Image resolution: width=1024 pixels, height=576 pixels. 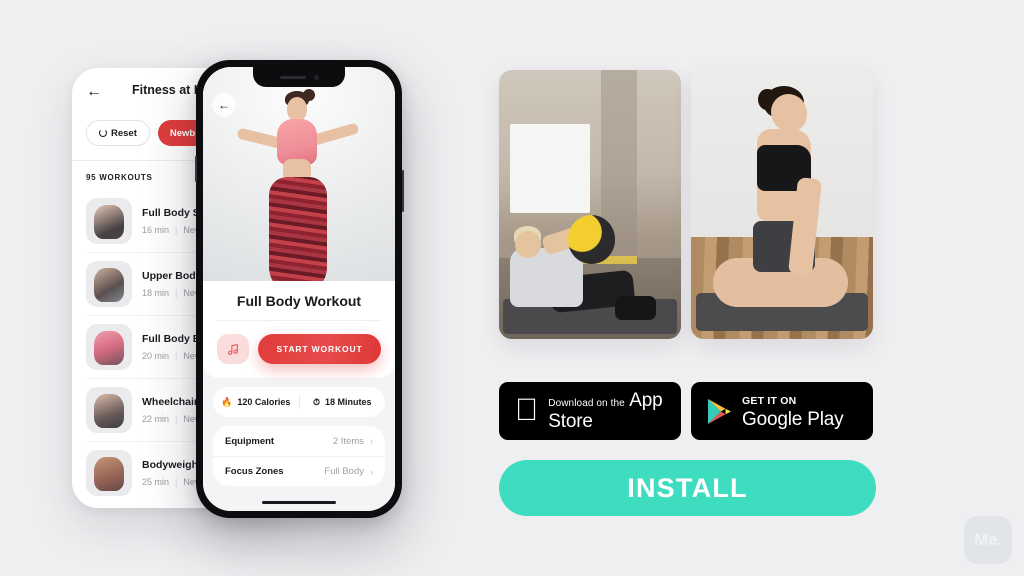 I want to click on list-title: Fitness at H, so click(x=167, y=90).